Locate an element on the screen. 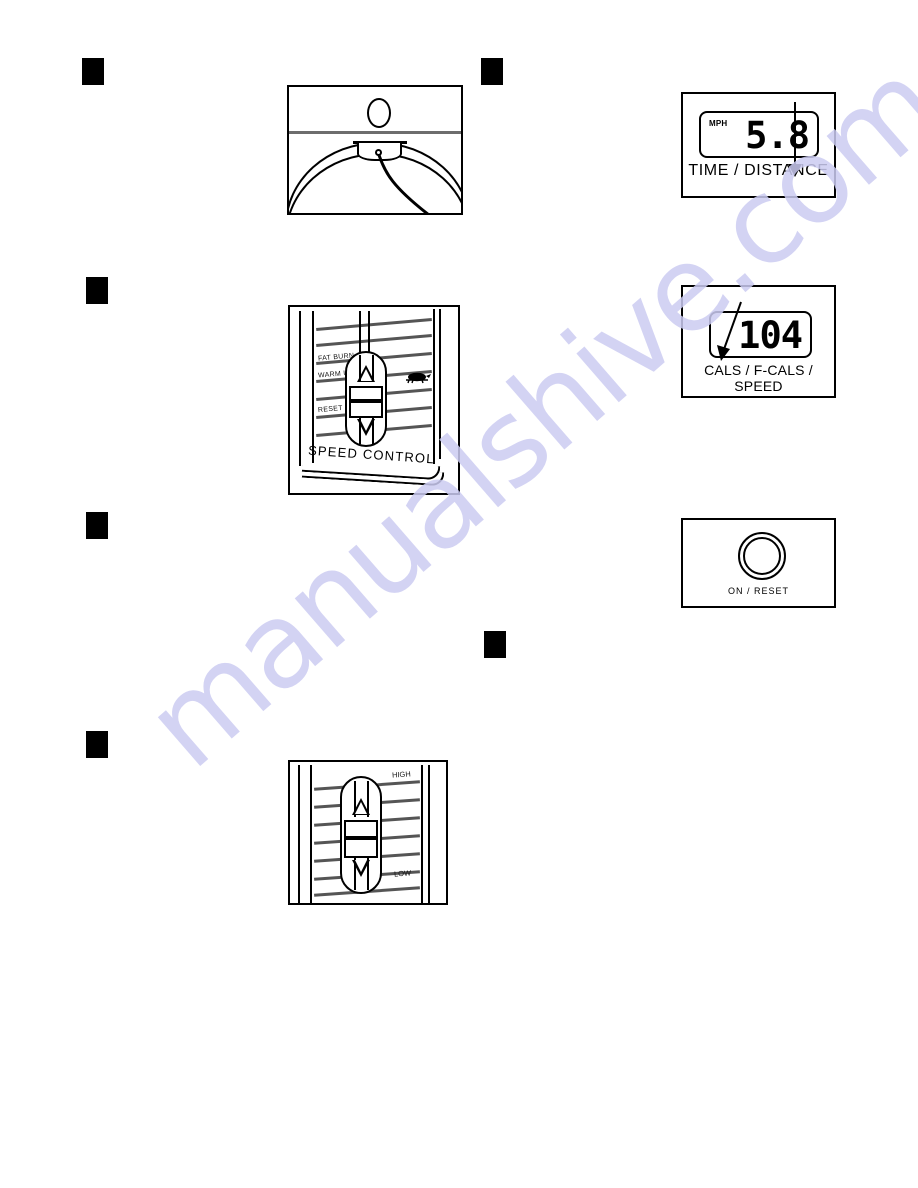 The width and height of the screenshot is (918, 1188). speed-panel-edge-right2 is located at coordinates (440, 384).